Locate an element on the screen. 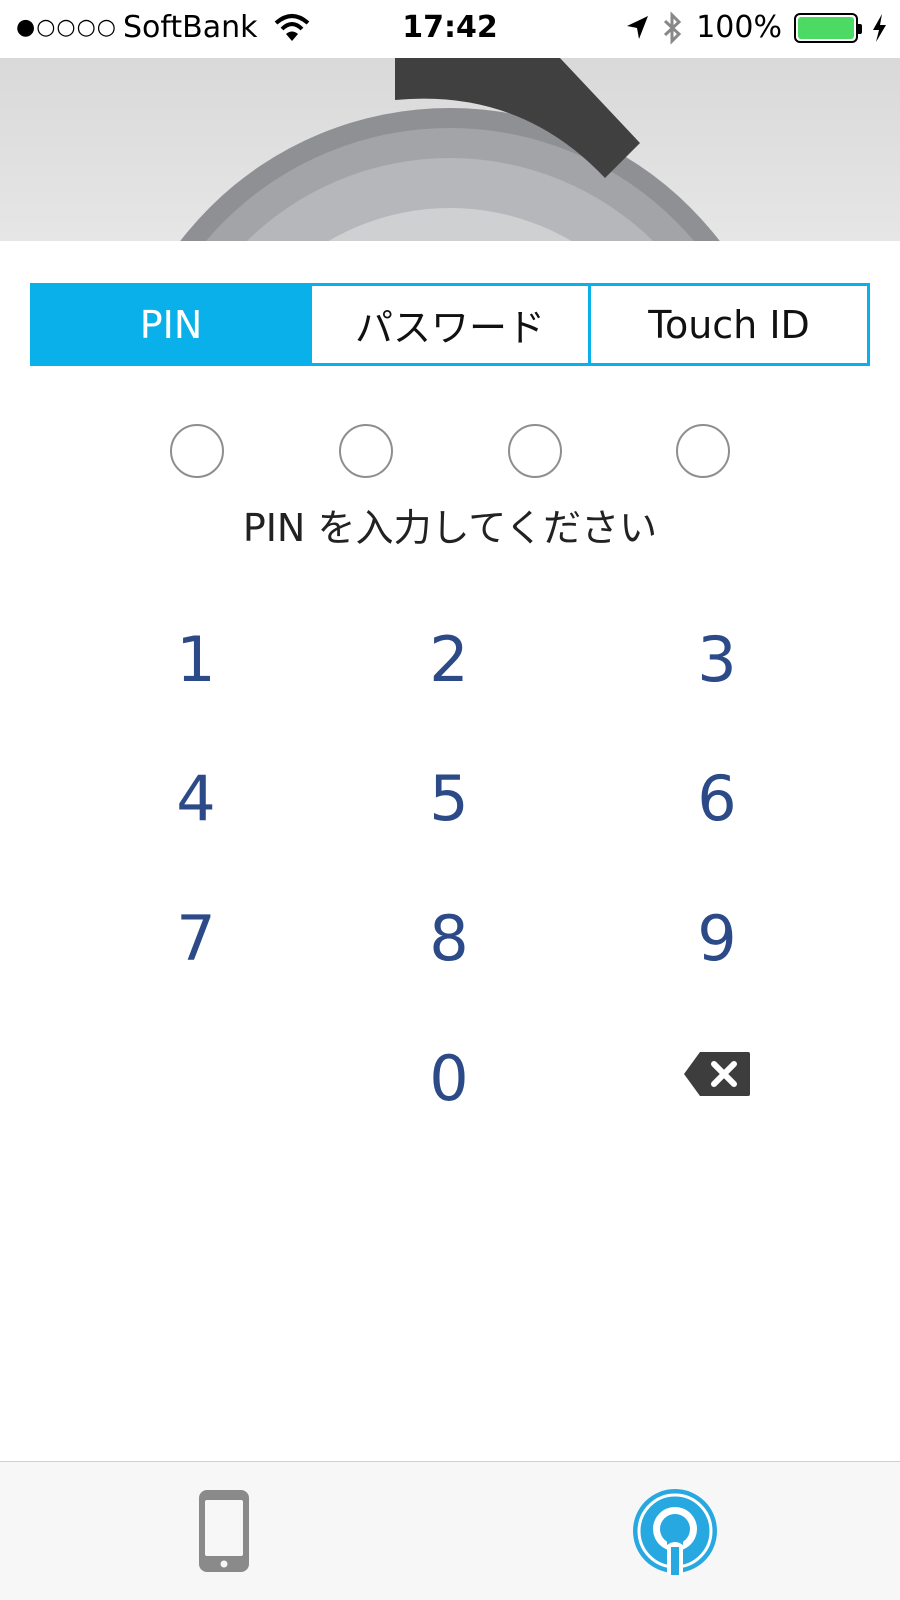 The image size is (900, 1600). key-3: 3 is located at coordinates (717, 659).